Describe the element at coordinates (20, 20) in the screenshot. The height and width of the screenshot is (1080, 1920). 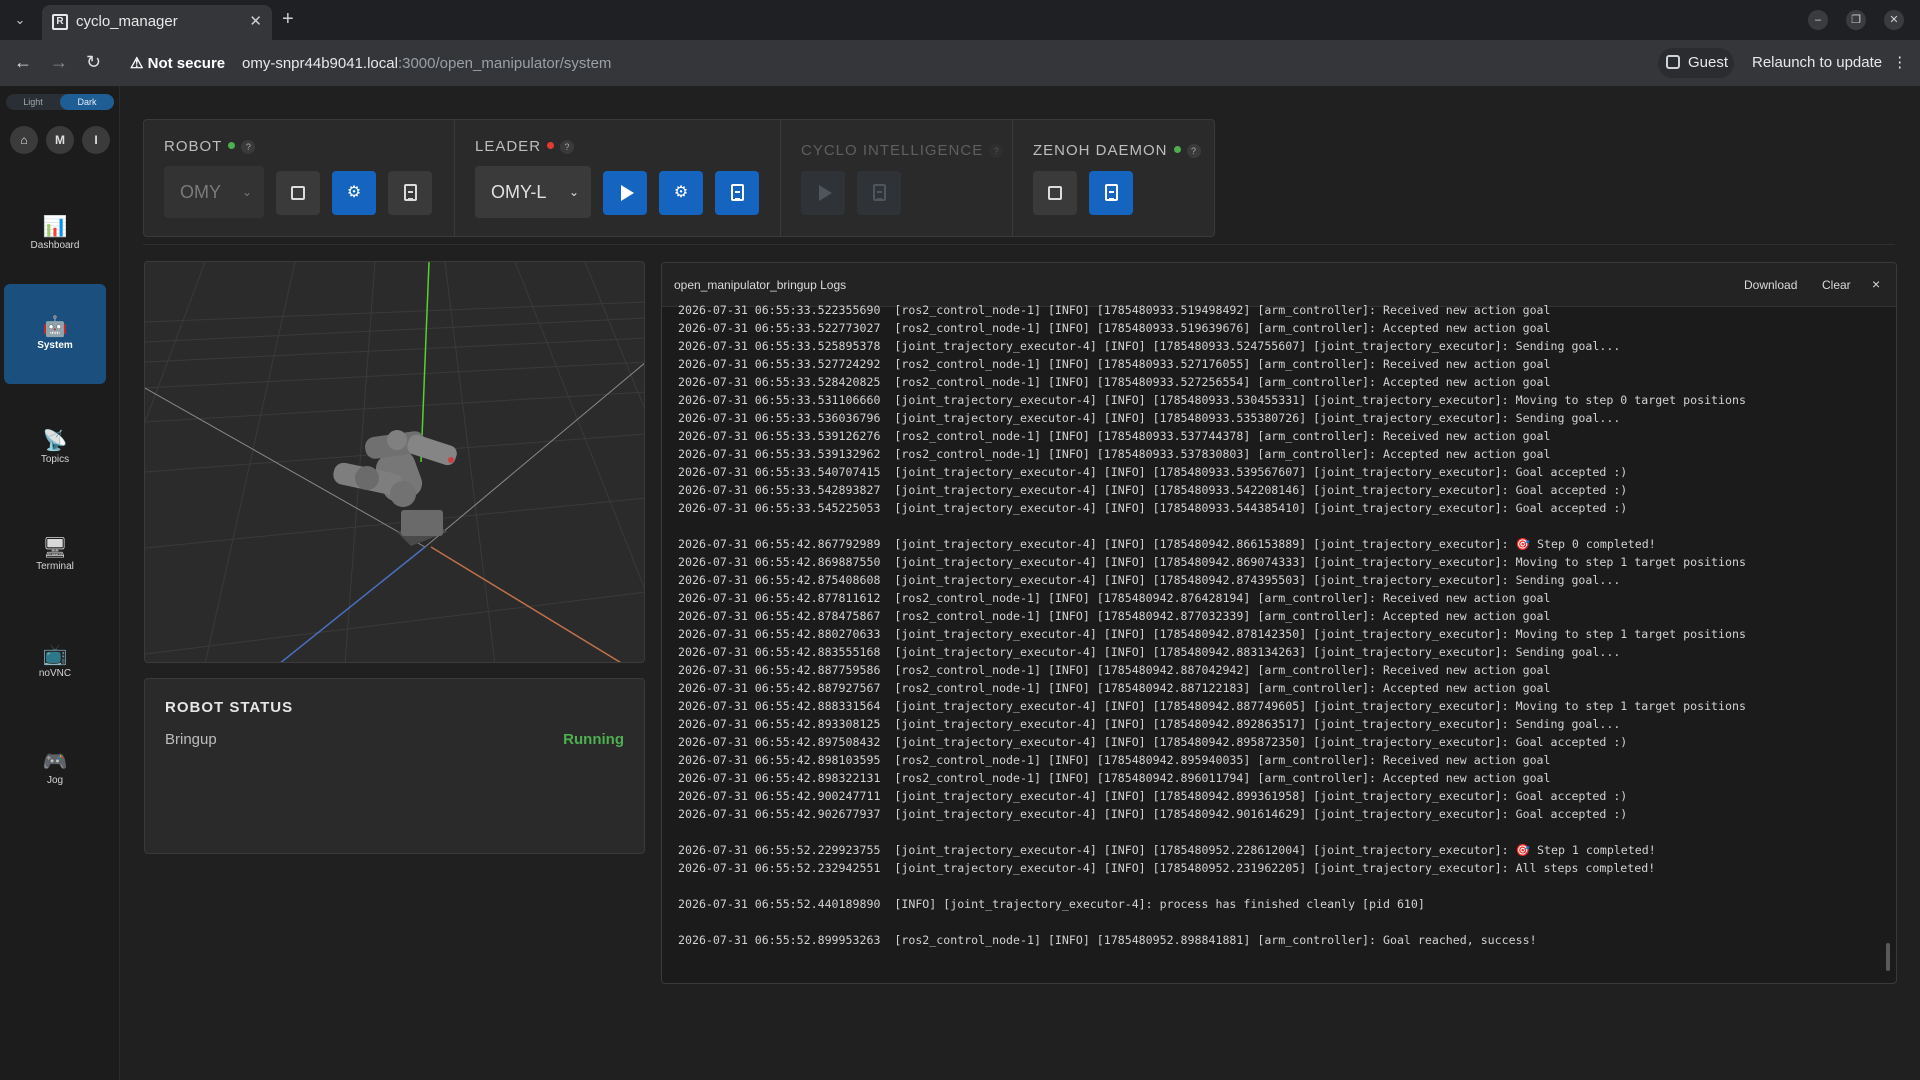
I see `tab-search-icon: ⌄` at that location.